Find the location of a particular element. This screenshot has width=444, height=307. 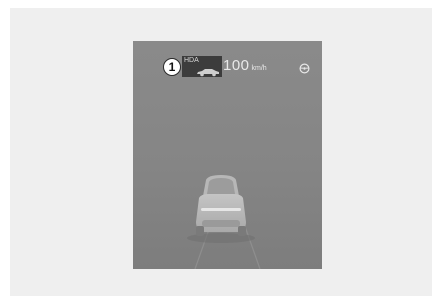

hda-indicator: HDA is located at coordinates (202, 66).